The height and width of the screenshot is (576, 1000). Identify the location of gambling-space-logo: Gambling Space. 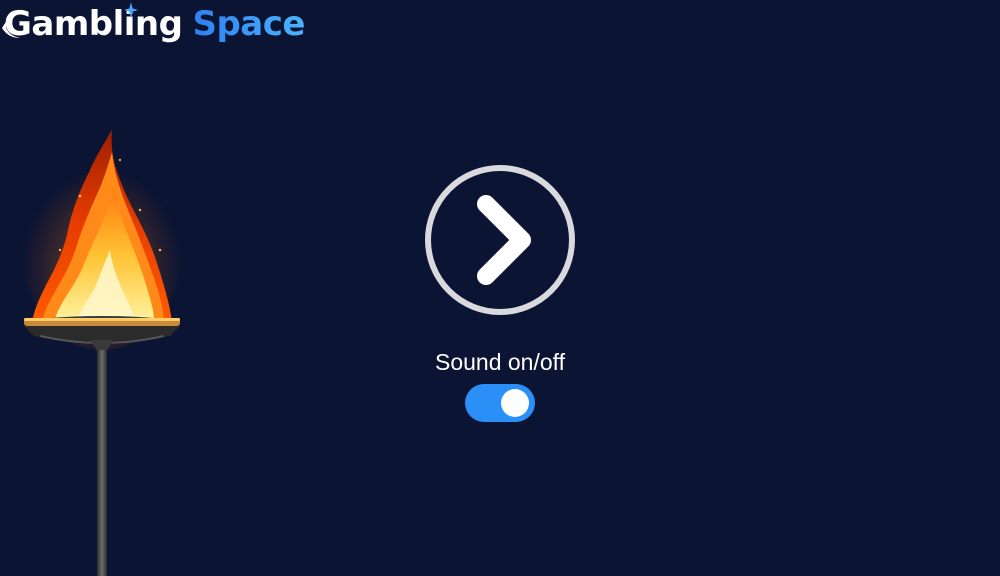
(152, 24).